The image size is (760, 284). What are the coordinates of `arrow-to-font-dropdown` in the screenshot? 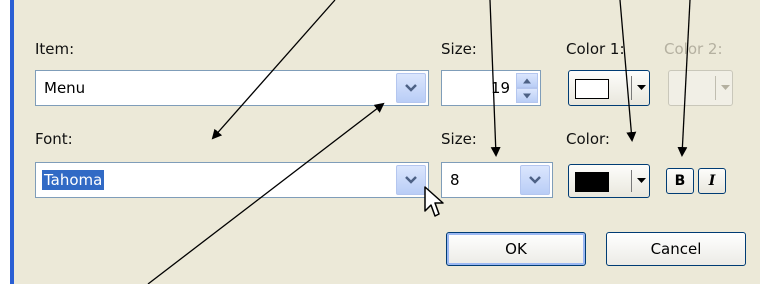 It's located at (273, 70).